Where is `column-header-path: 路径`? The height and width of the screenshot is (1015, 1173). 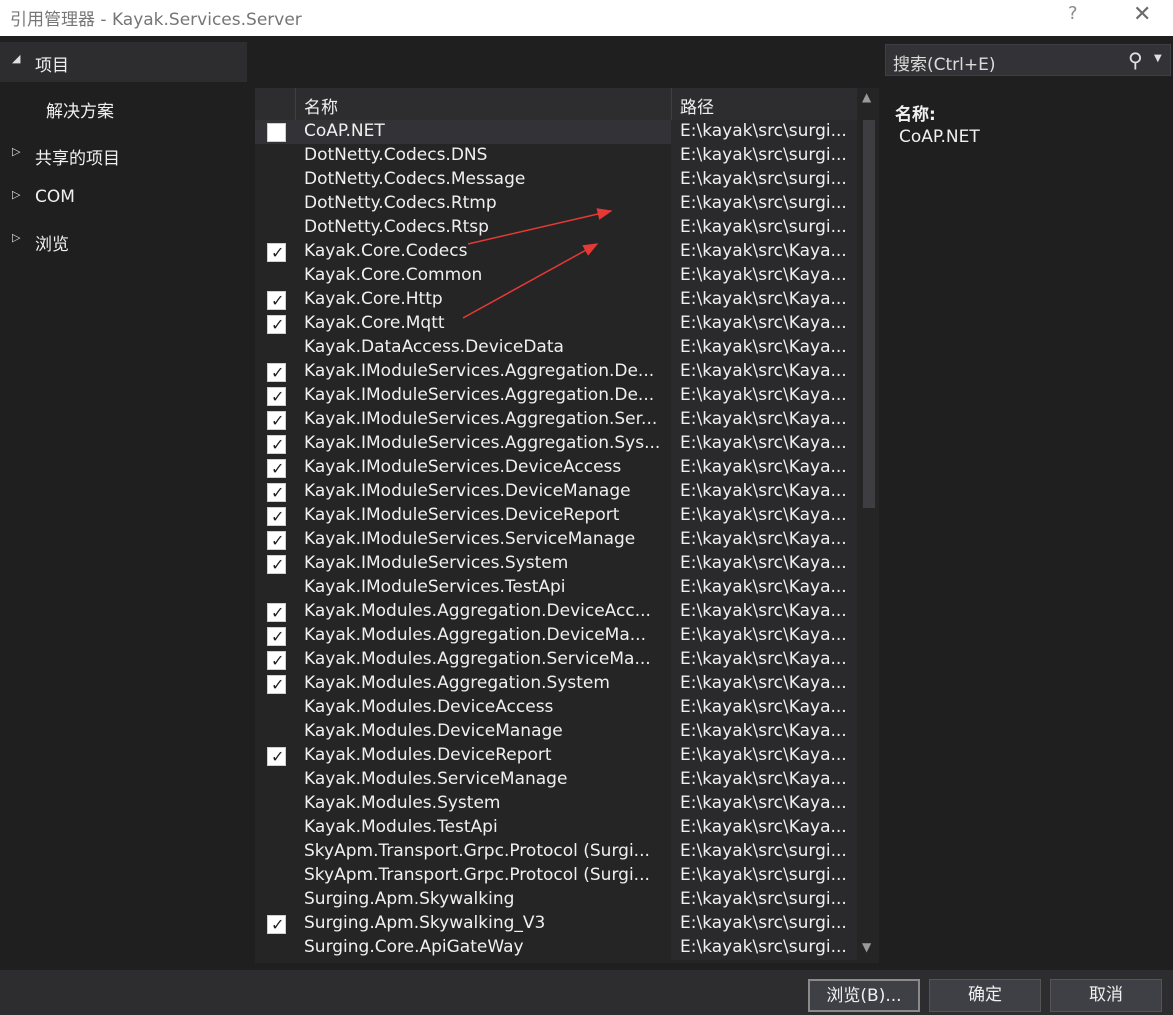 column-header-path: 路径 is located at coordinates (697, 105).